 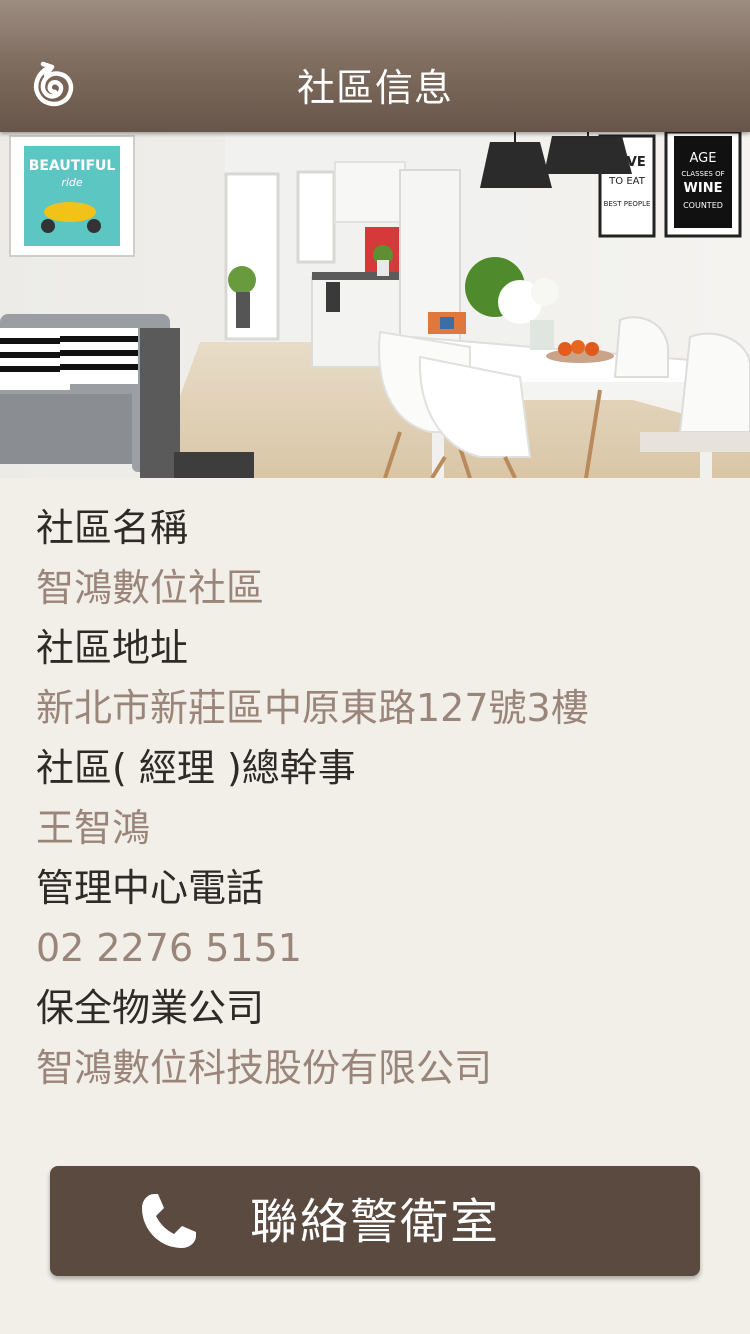 What do you see at coordinates (312, 708) in the screenshot?
I see `address-value: 新北市新莊區中原東路127號3樓` at bounding box center [312, 708].